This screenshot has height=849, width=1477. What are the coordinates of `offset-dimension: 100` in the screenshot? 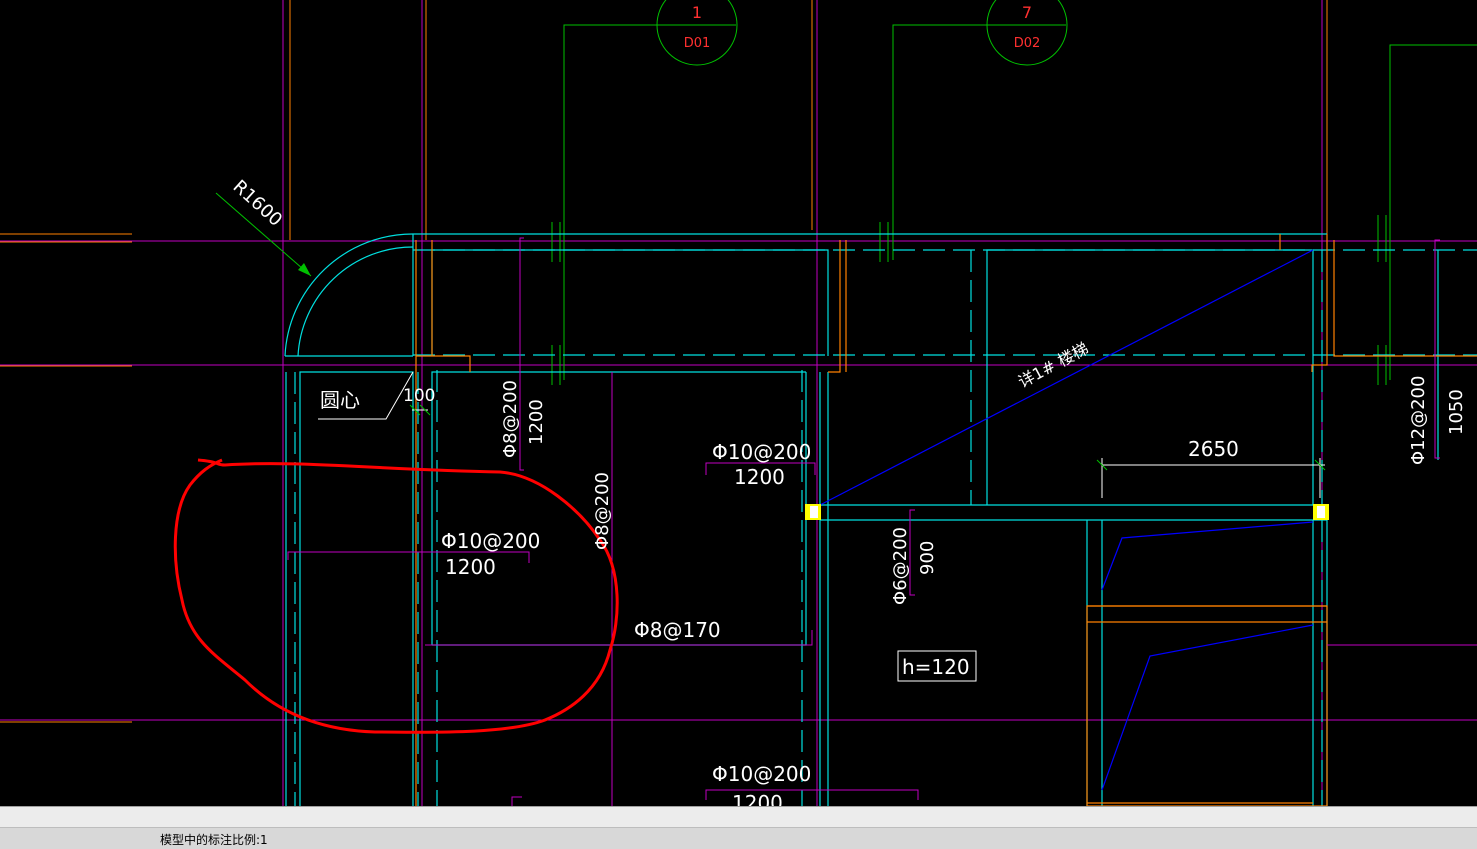 It's located at (419, 396).